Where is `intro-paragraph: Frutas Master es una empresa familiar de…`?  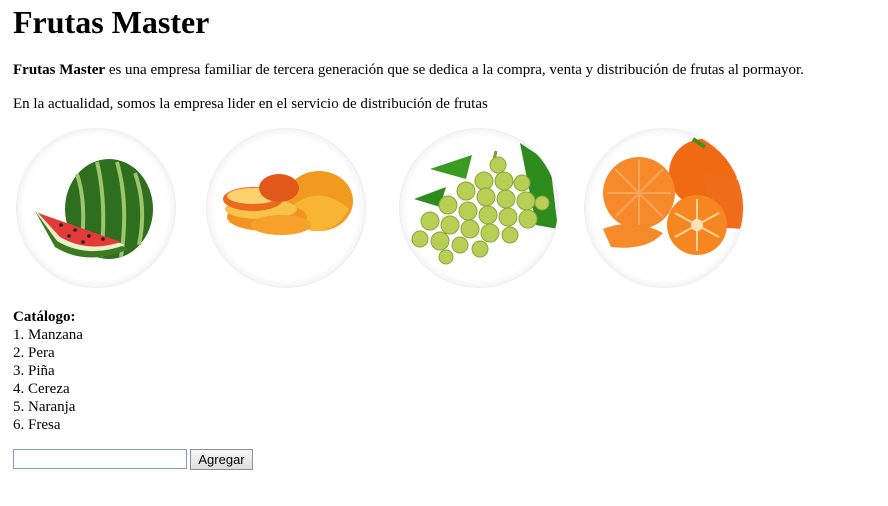
intro-paragraph: Frutas Master es una empresa familiar de… is located at coordinates (408, 70).